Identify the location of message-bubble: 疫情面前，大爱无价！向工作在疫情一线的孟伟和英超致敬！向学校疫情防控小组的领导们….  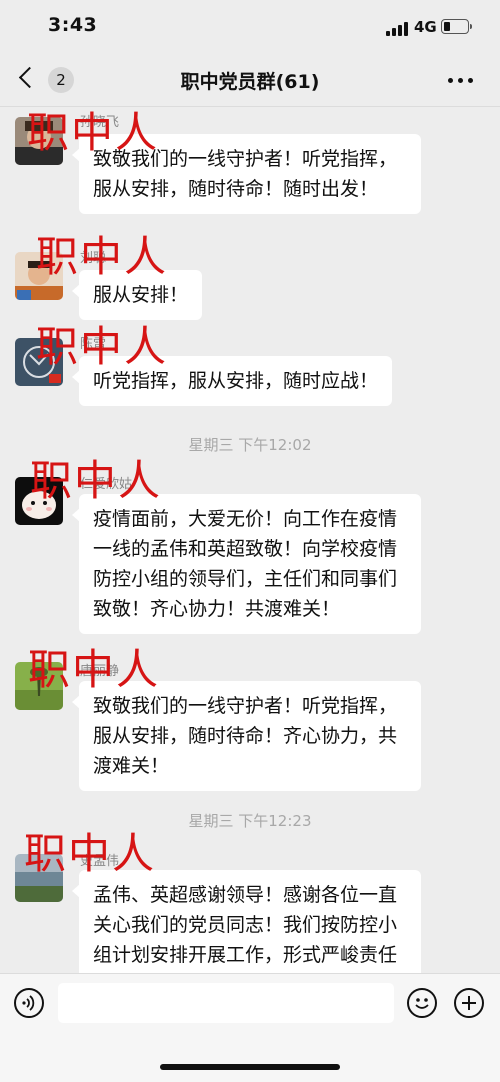
(246, 564).